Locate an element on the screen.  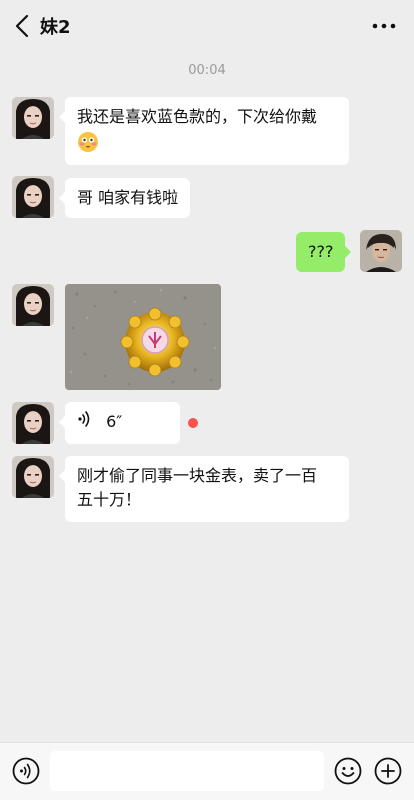
unread-dot is located at coordinates (193, 423).